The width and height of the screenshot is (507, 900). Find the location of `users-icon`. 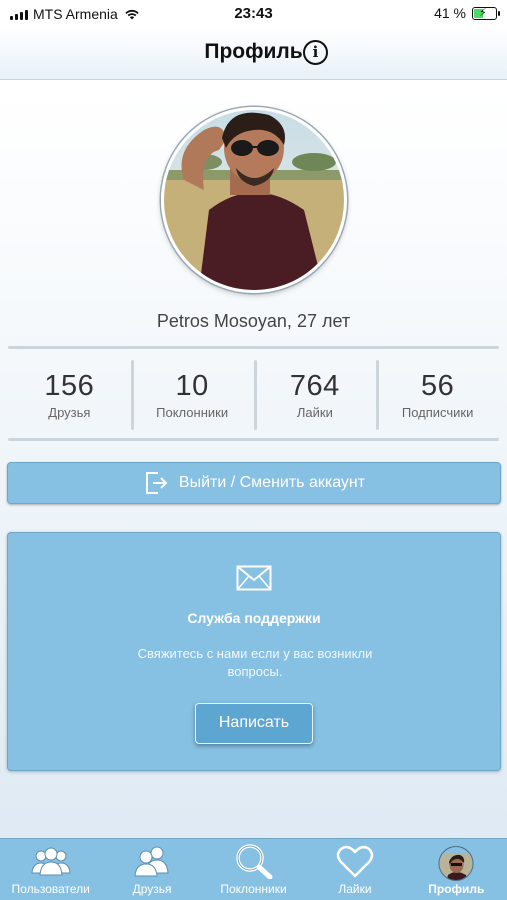

users-icon is located at coordinates (51, 861).